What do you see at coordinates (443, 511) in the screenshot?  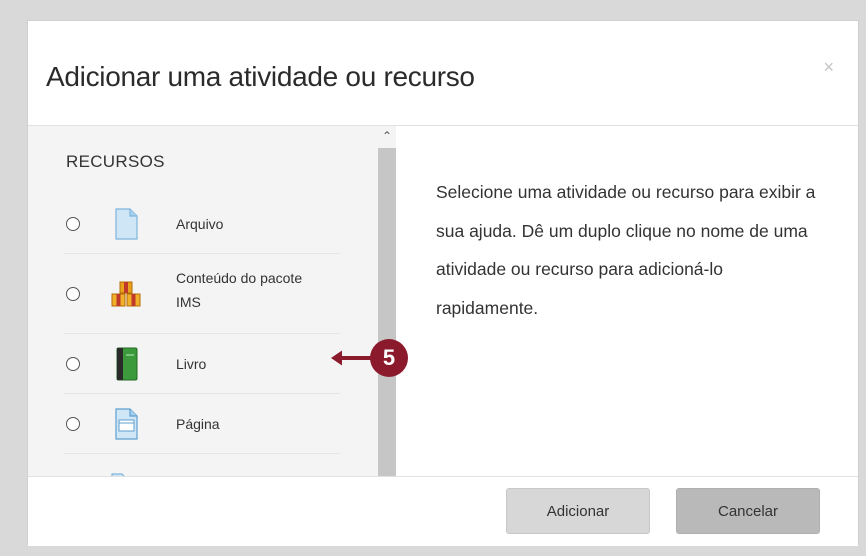 I see `dialog-footer: Adicionar Cancelar` at bounding box center [443, 511].